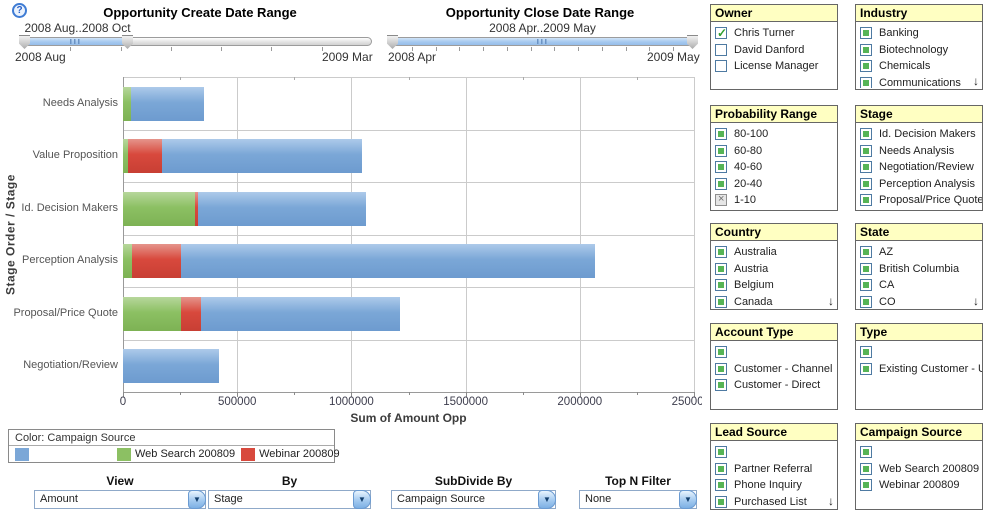  I want to click on top-n-filter-dropdown: None ▼, so click(638, 499).